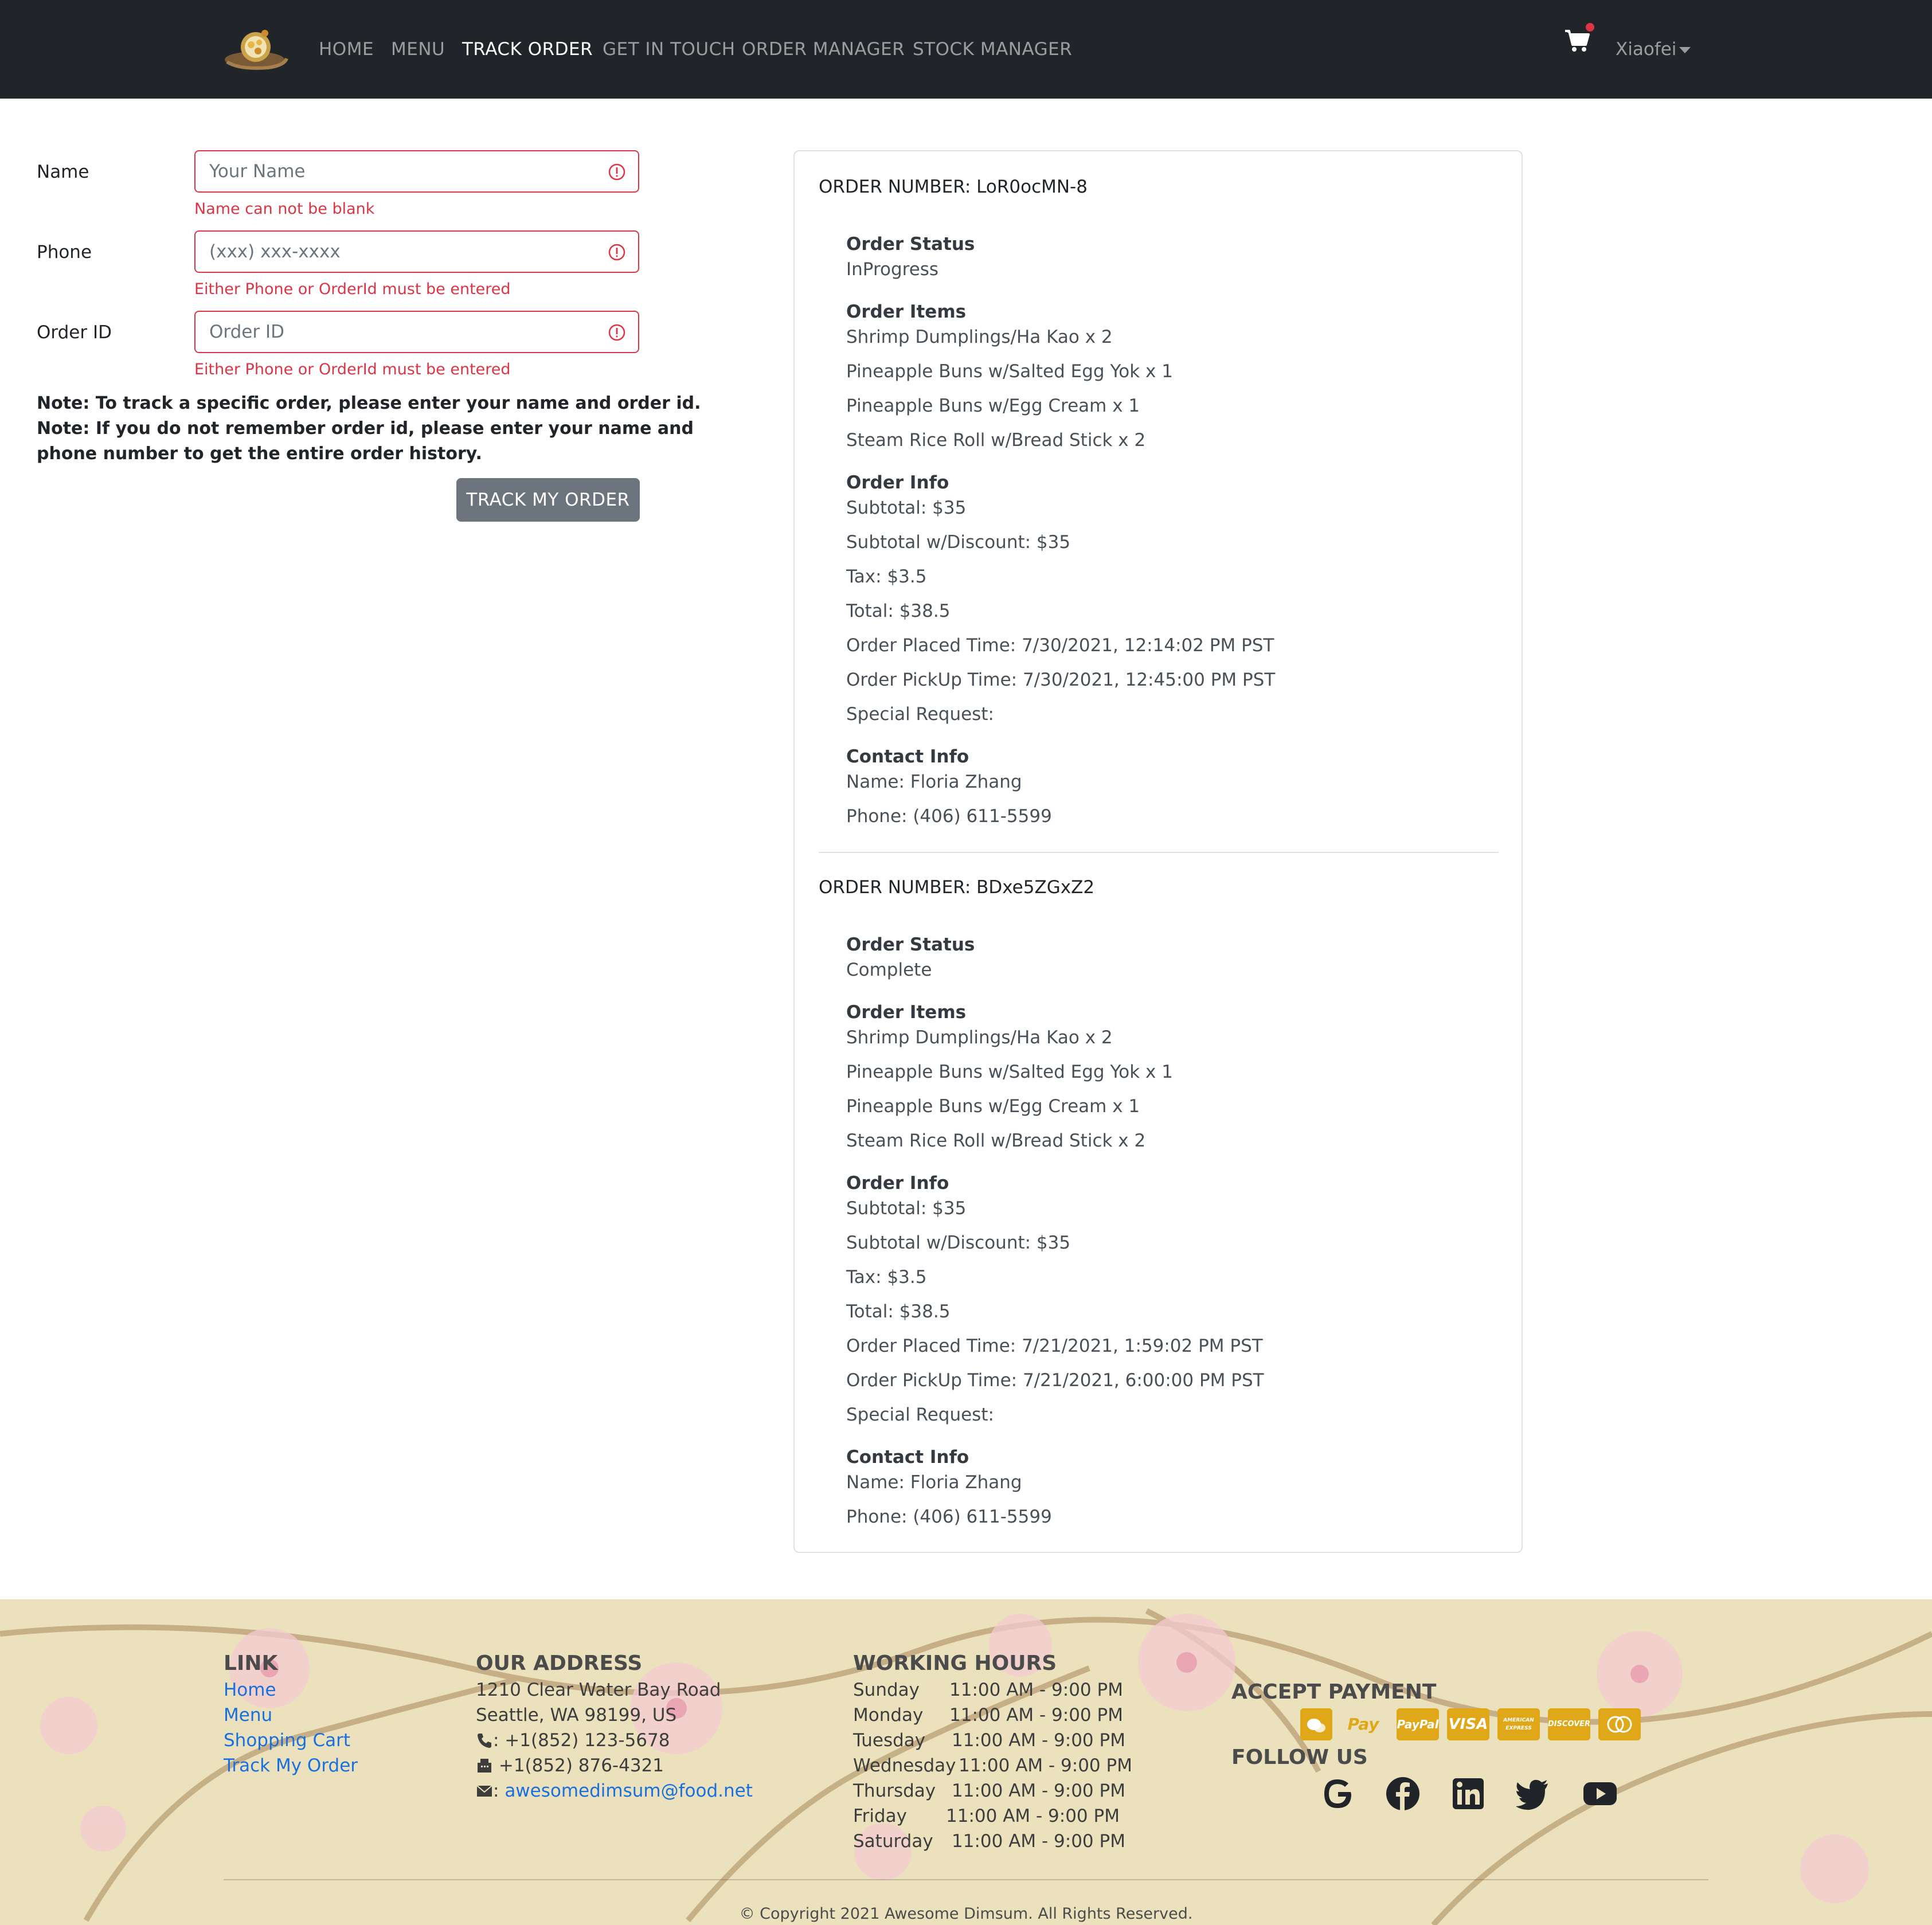 This screenshot has width=1932, height=1925. I want to click on order-item: Pineapple Buns w/Salted Egg Yok x 1, so click(1010, 371).